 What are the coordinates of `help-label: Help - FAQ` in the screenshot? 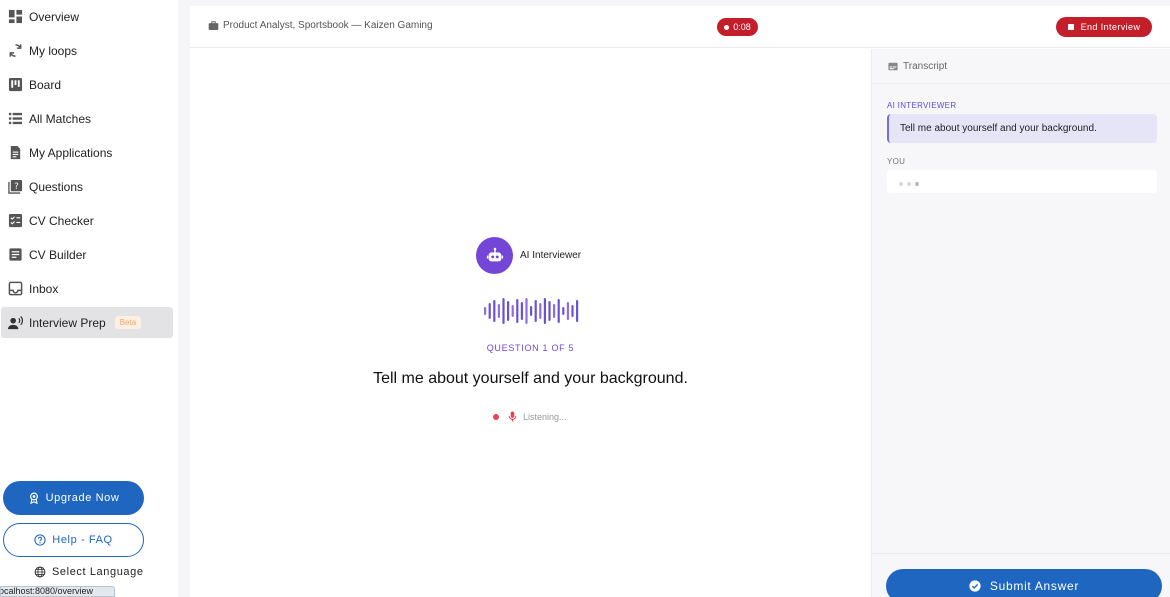 It's located at (82, 540).